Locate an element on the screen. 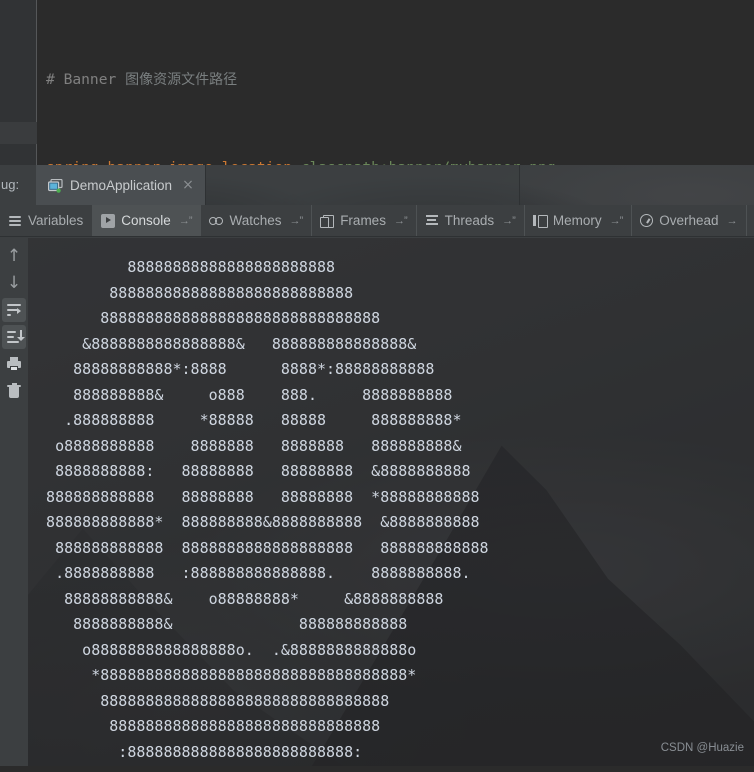 The width and height of the screenshot is (754, 772). debug-session-tab-strip: ug: DemoApplication × is located at coordinates (377, 185).